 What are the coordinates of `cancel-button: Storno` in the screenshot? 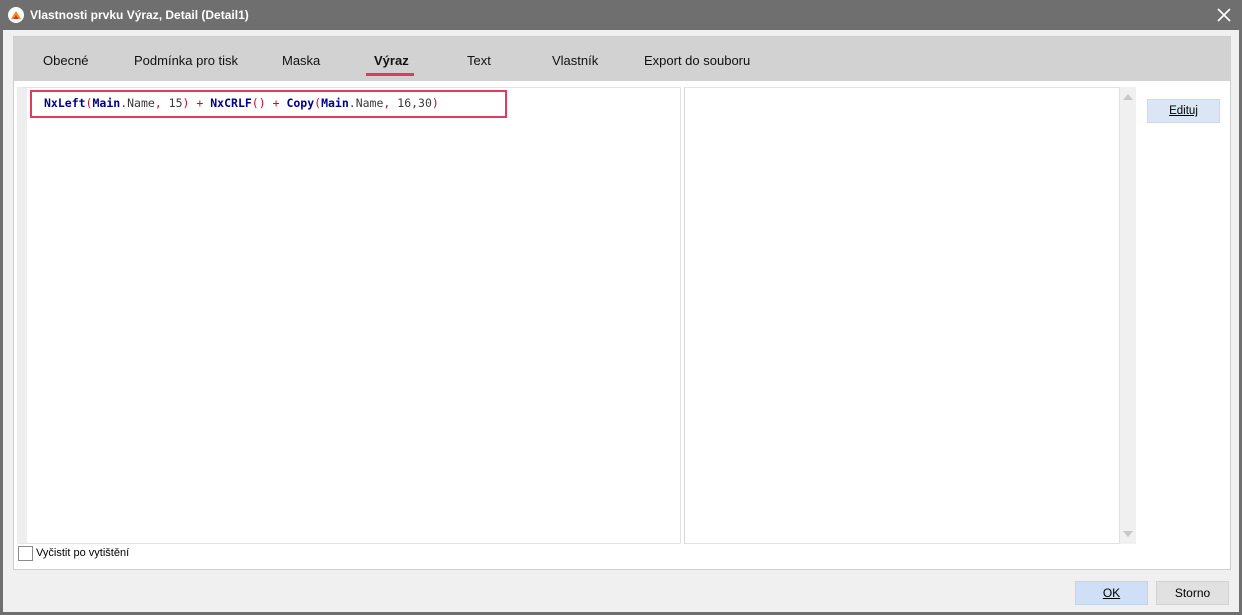 It's located at (1192, 593).